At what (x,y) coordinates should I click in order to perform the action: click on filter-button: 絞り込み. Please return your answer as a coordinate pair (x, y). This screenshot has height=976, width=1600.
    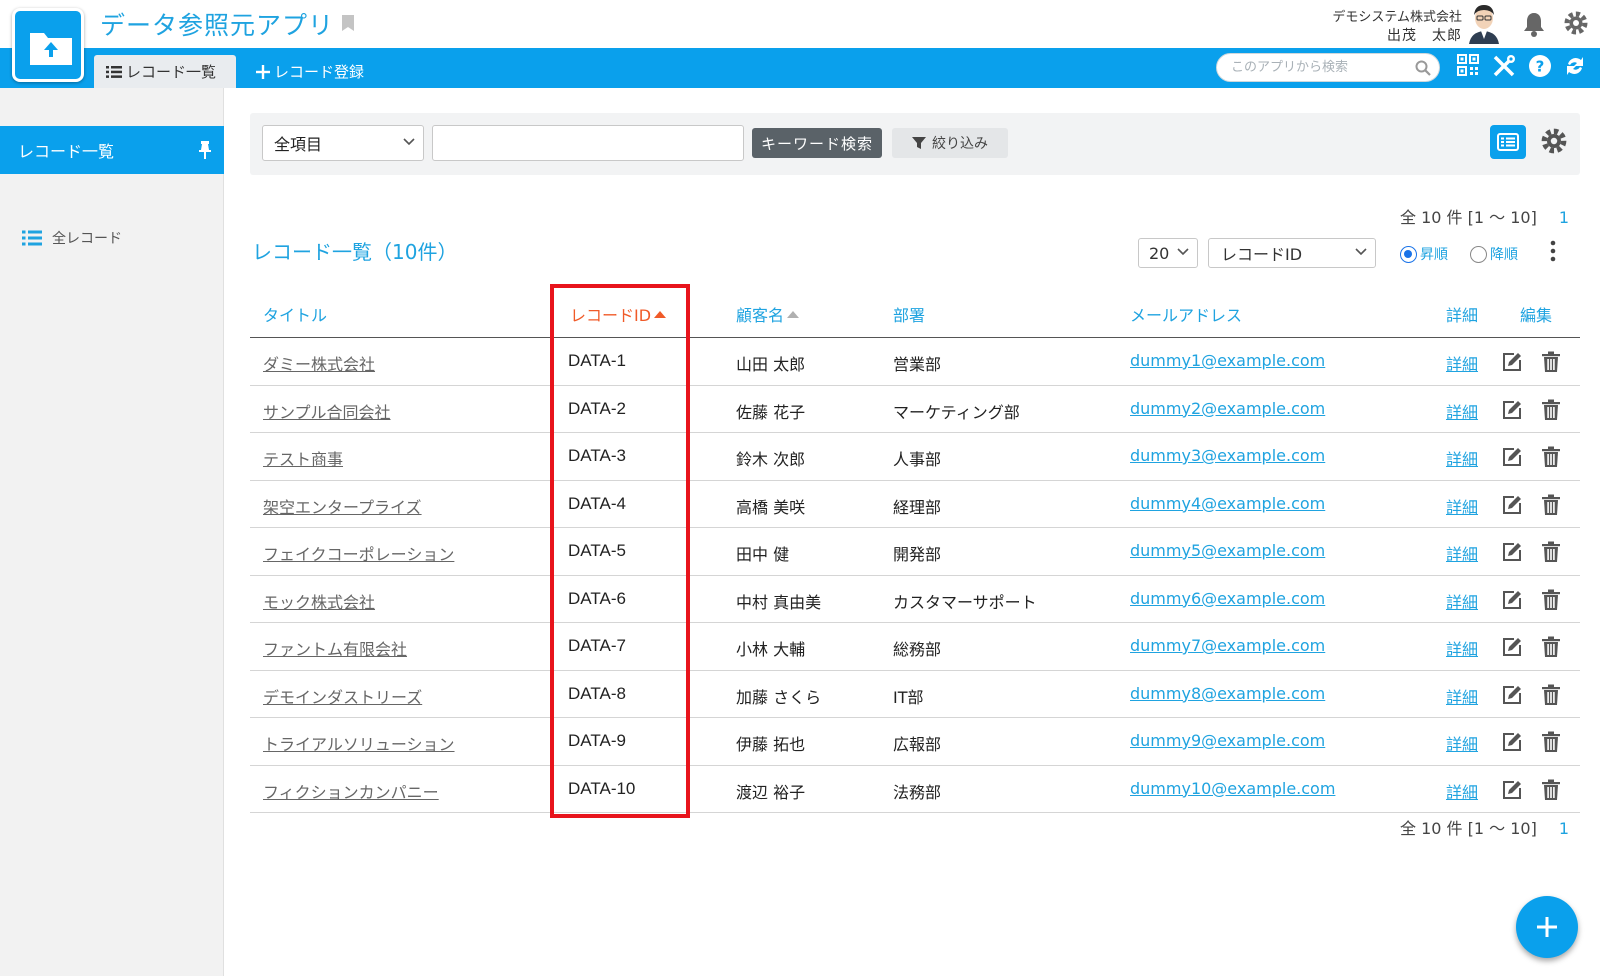
    Looking at the image, I should click on (950, 143).